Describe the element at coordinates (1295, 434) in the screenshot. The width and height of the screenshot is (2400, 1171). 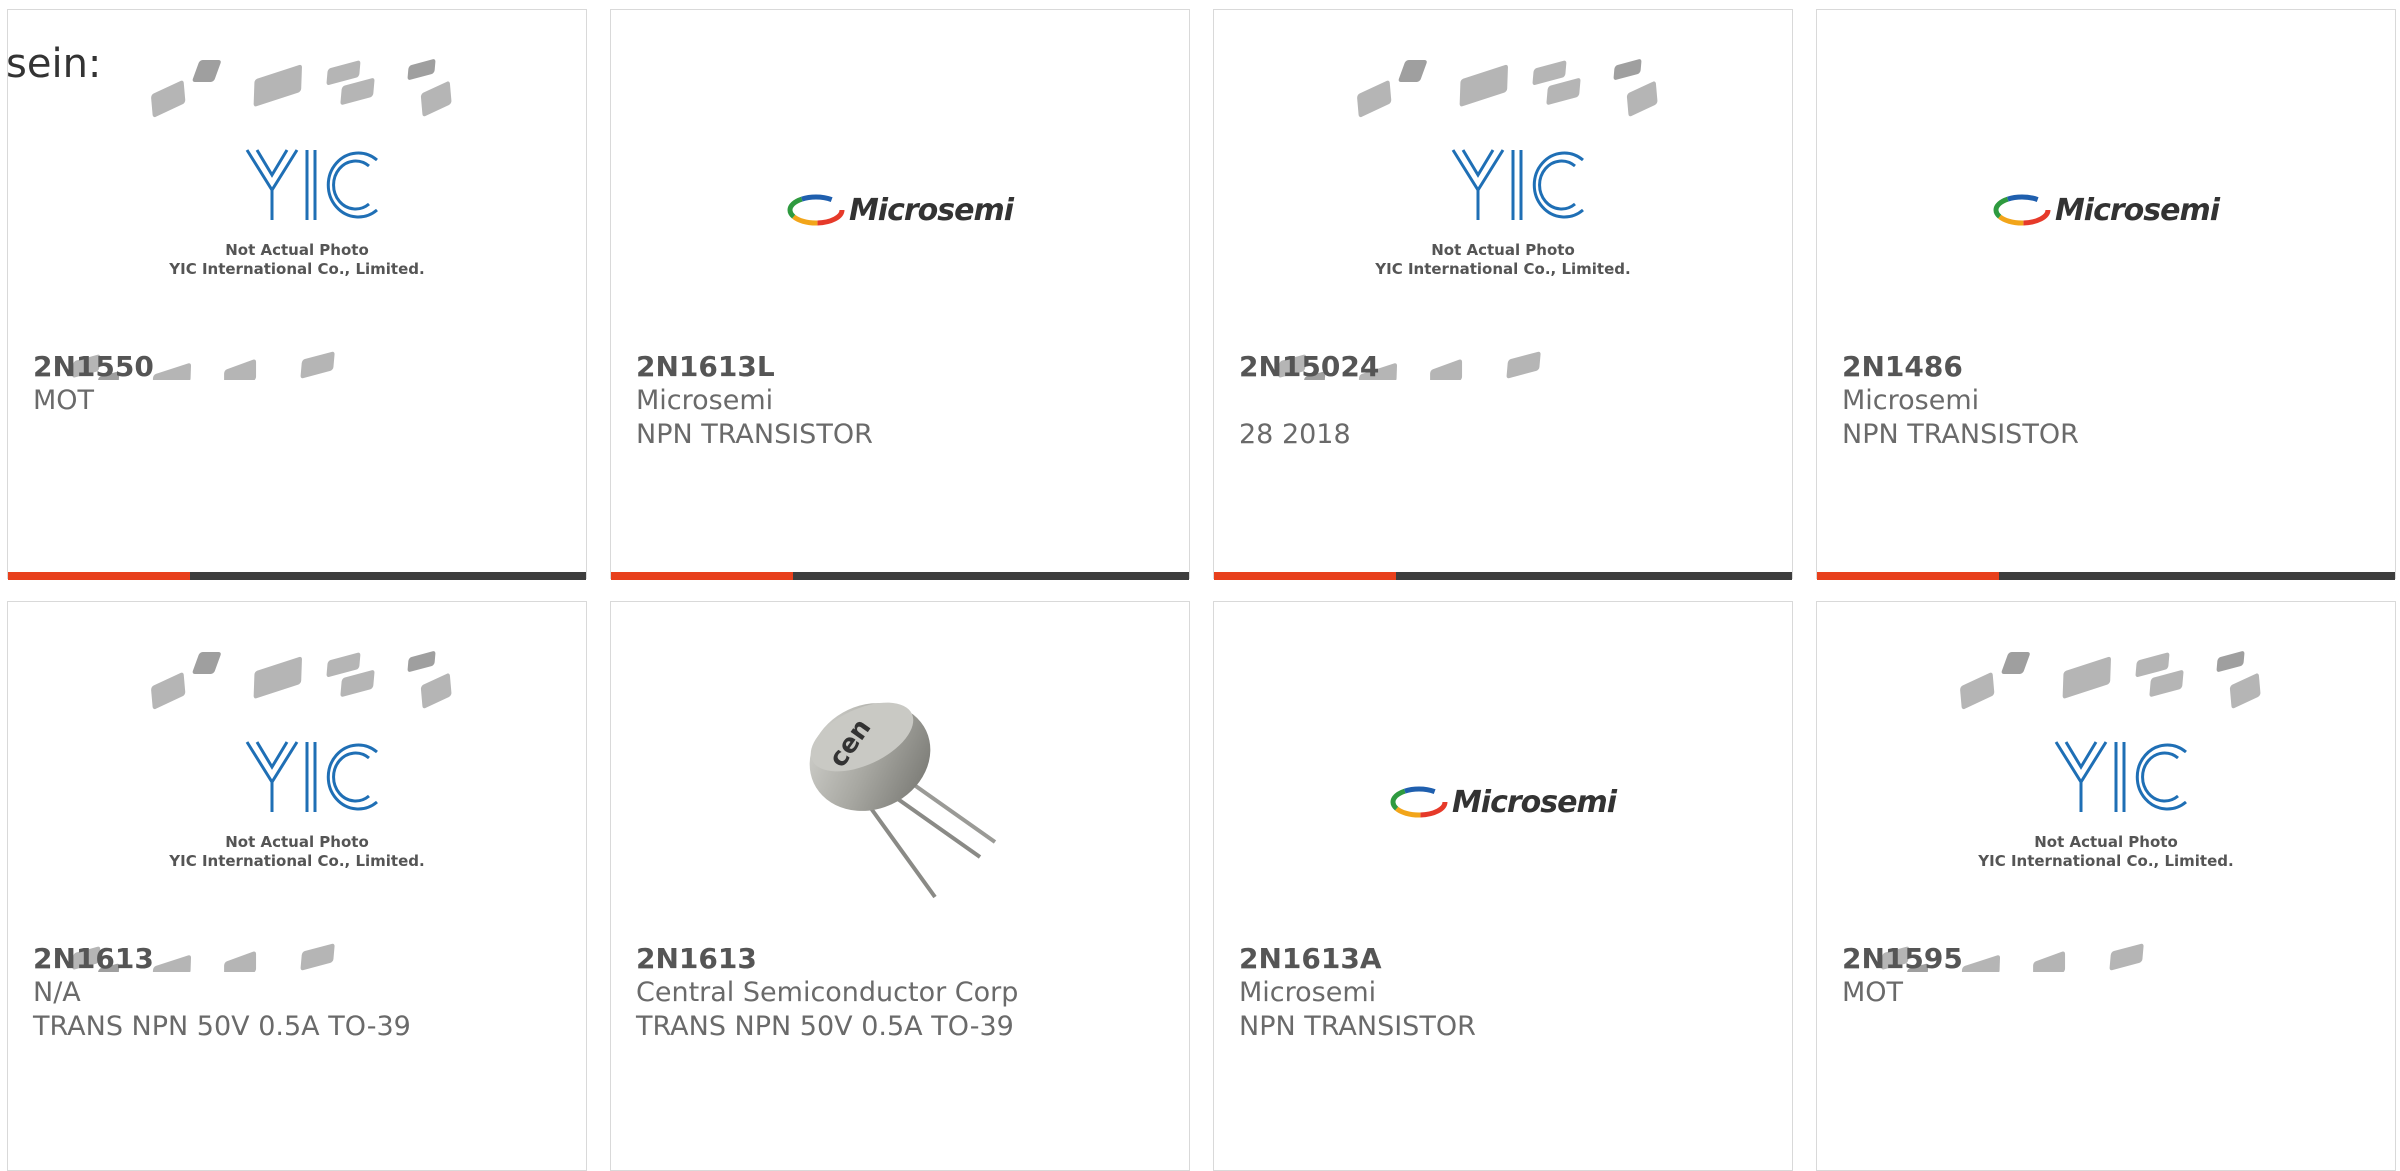
I see `description: 28 2018` at that location.